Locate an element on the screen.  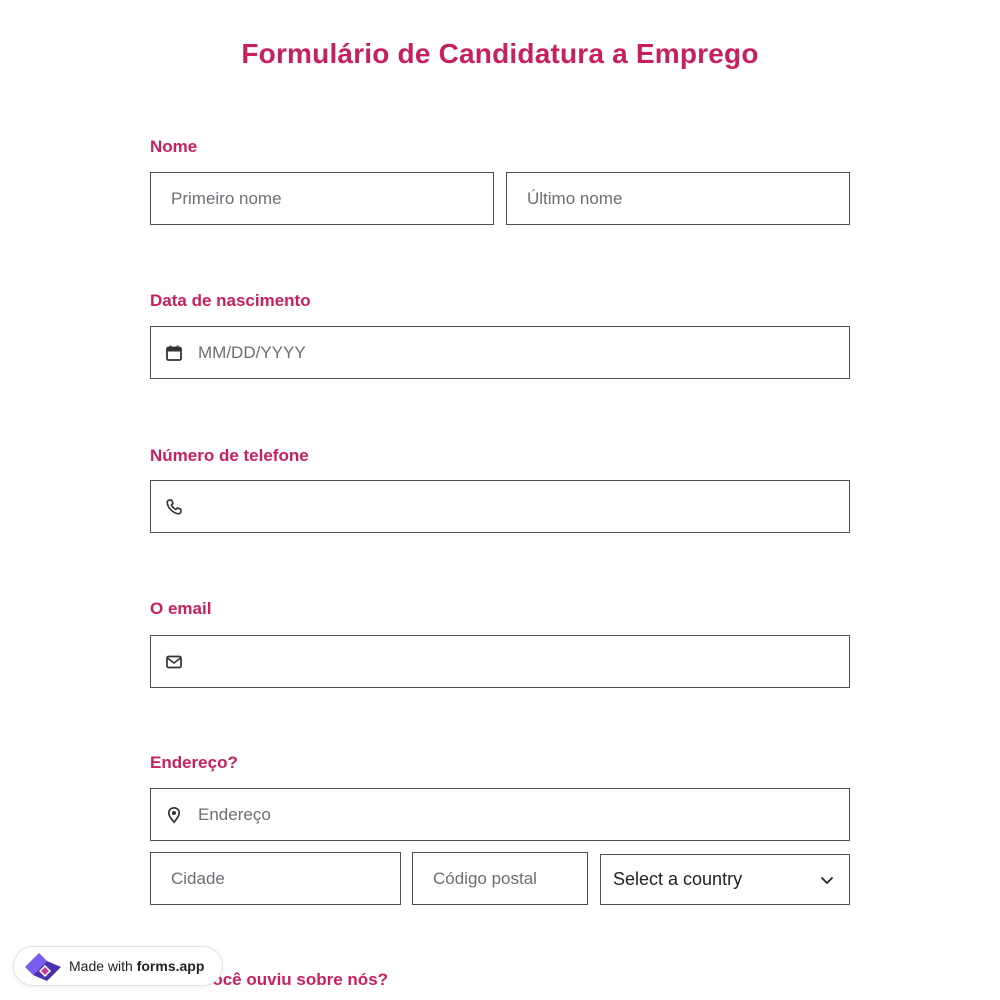
phone-input is located at coordinates (518, 506).